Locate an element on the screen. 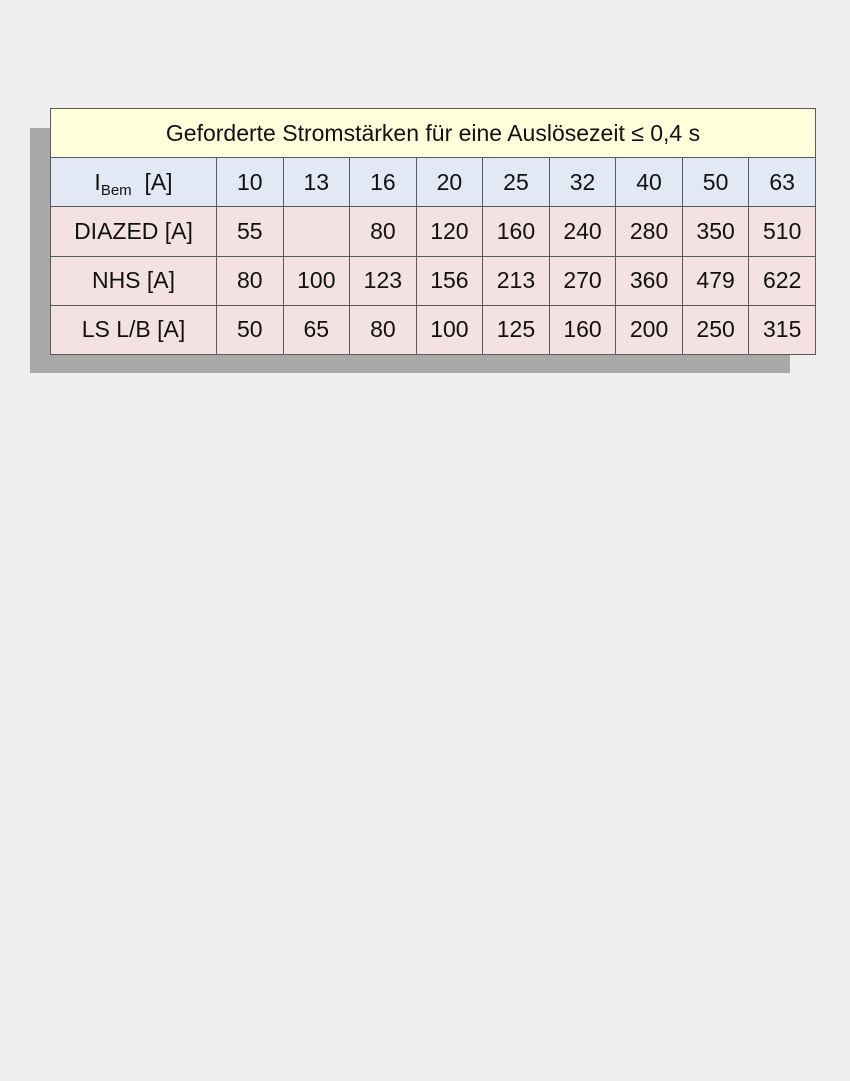  header-cell: 25 is located at coordinates (516, 182).